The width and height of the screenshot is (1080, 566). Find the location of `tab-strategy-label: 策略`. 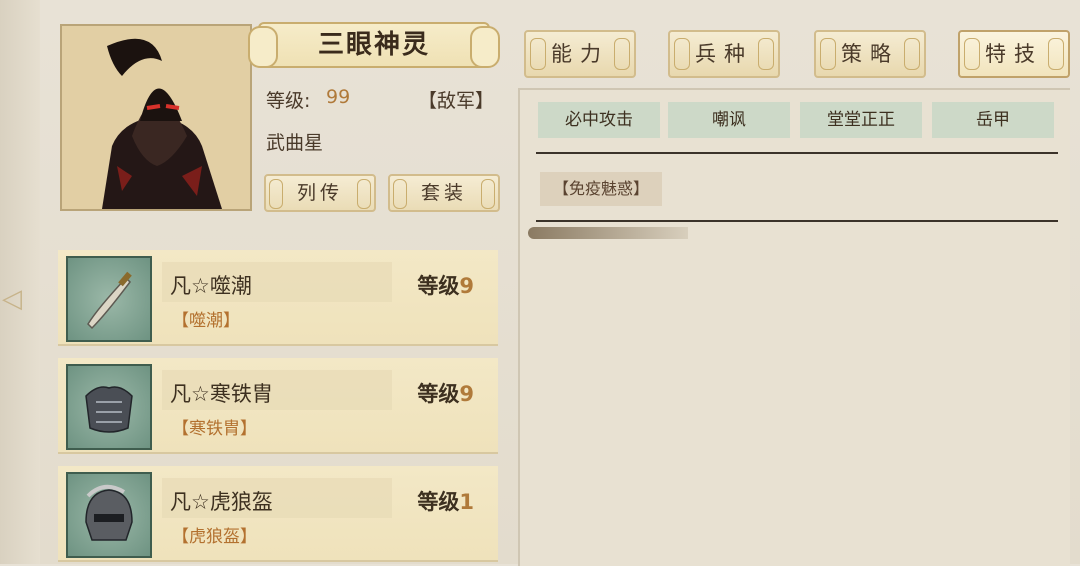

tab-strategy-label: 策略 is located at coordinates (870, 54).